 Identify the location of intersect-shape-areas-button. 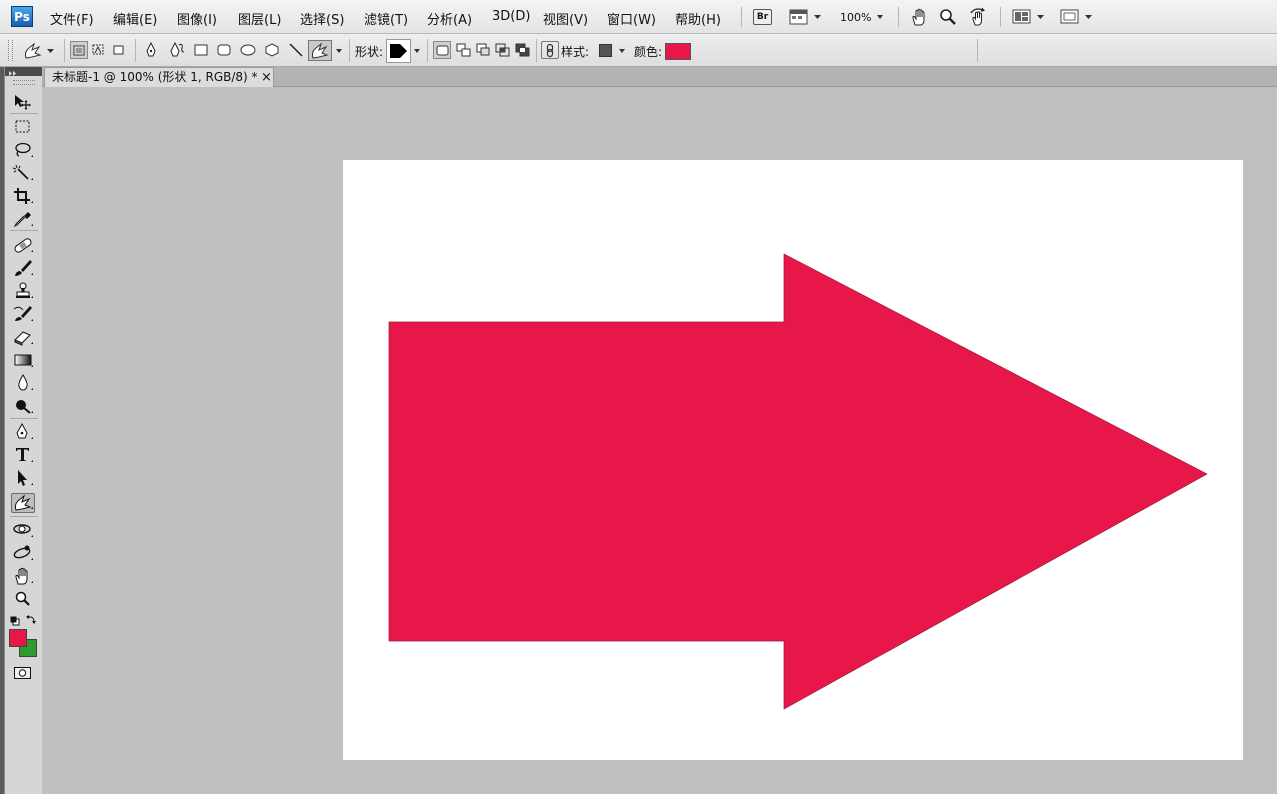
(503, 50).